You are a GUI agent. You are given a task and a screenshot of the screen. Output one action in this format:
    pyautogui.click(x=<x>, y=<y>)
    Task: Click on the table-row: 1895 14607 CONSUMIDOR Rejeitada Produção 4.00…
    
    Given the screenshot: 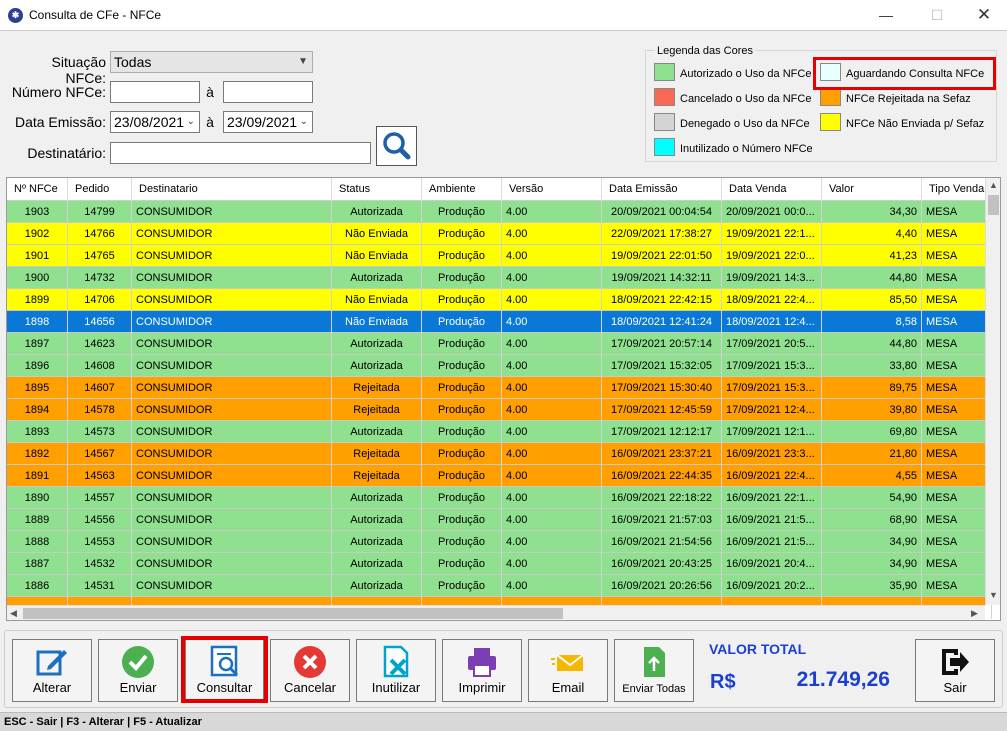 What is the action you would take?
    pyautogui.click(x=499, y=388)
    